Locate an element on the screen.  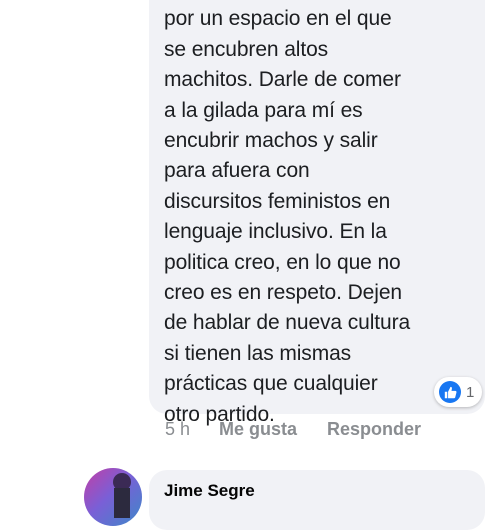
reaction-count: 1 is located at coordinates (470, 392).